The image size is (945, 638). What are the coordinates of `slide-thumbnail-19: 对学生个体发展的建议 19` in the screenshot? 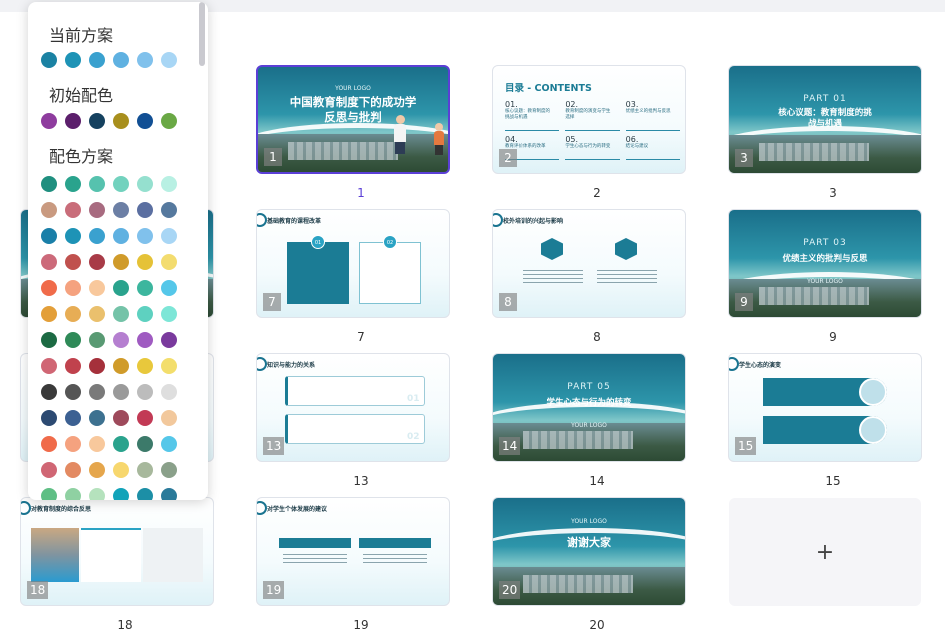 It's located at (353, 551).